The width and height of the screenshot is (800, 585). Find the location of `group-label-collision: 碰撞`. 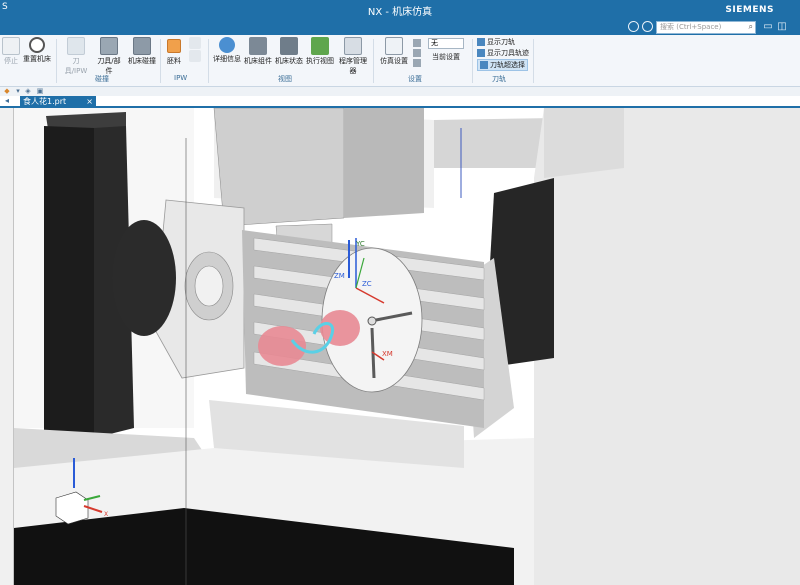

group-label-collision: 碰撞 is located at coordinates (102, 79).